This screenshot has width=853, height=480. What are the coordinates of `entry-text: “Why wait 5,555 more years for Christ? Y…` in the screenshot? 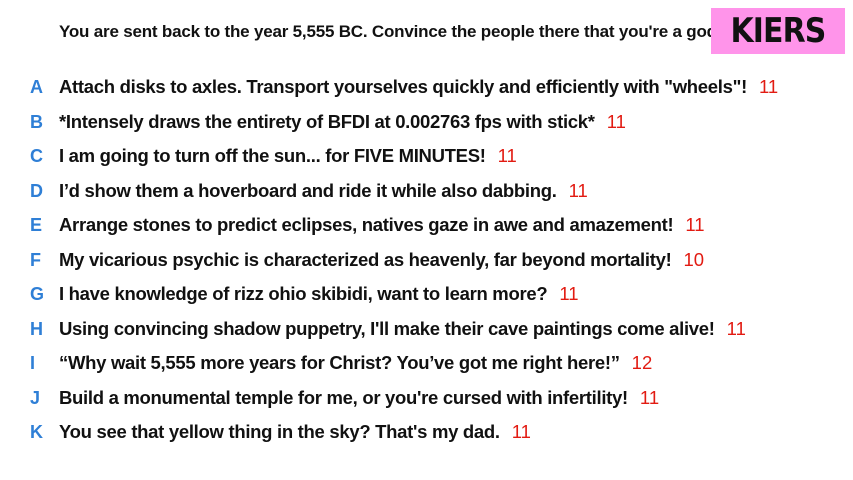 It's located at (355, 363).